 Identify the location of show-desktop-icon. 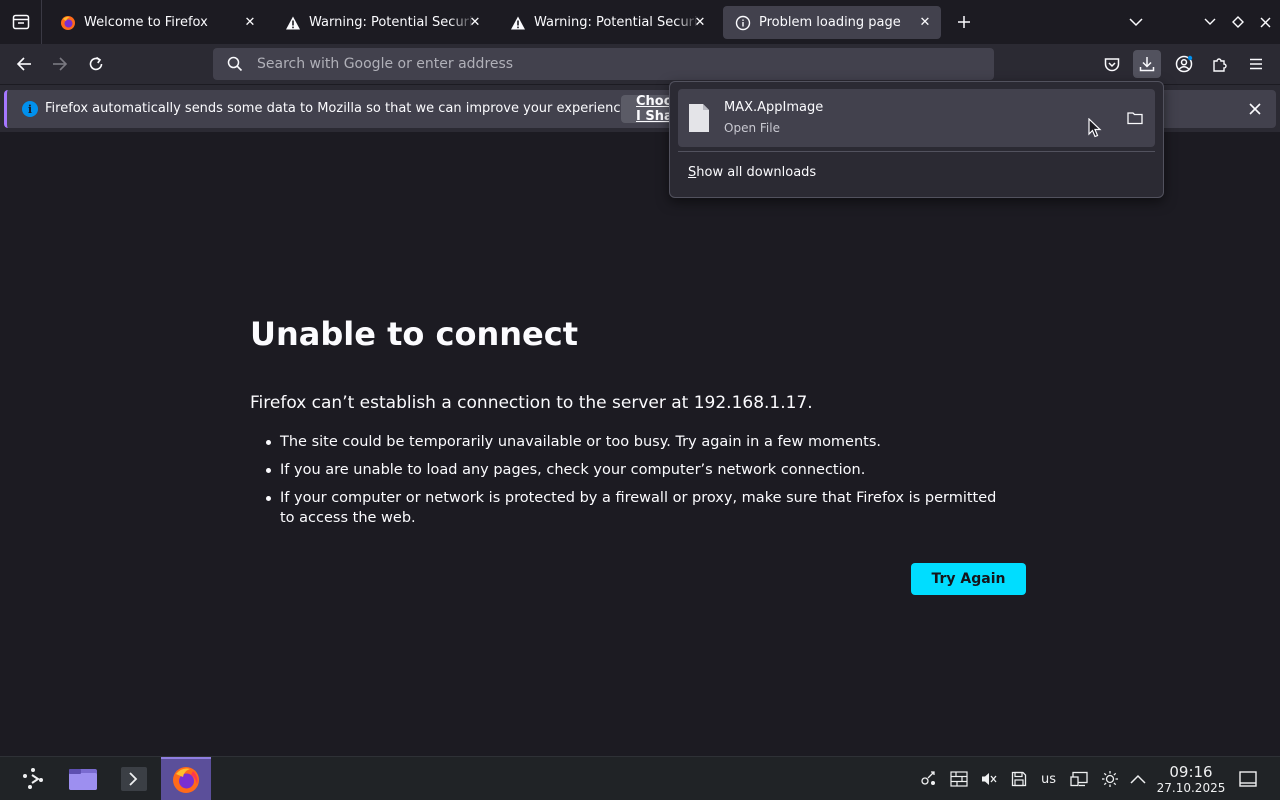
(1248, 779).